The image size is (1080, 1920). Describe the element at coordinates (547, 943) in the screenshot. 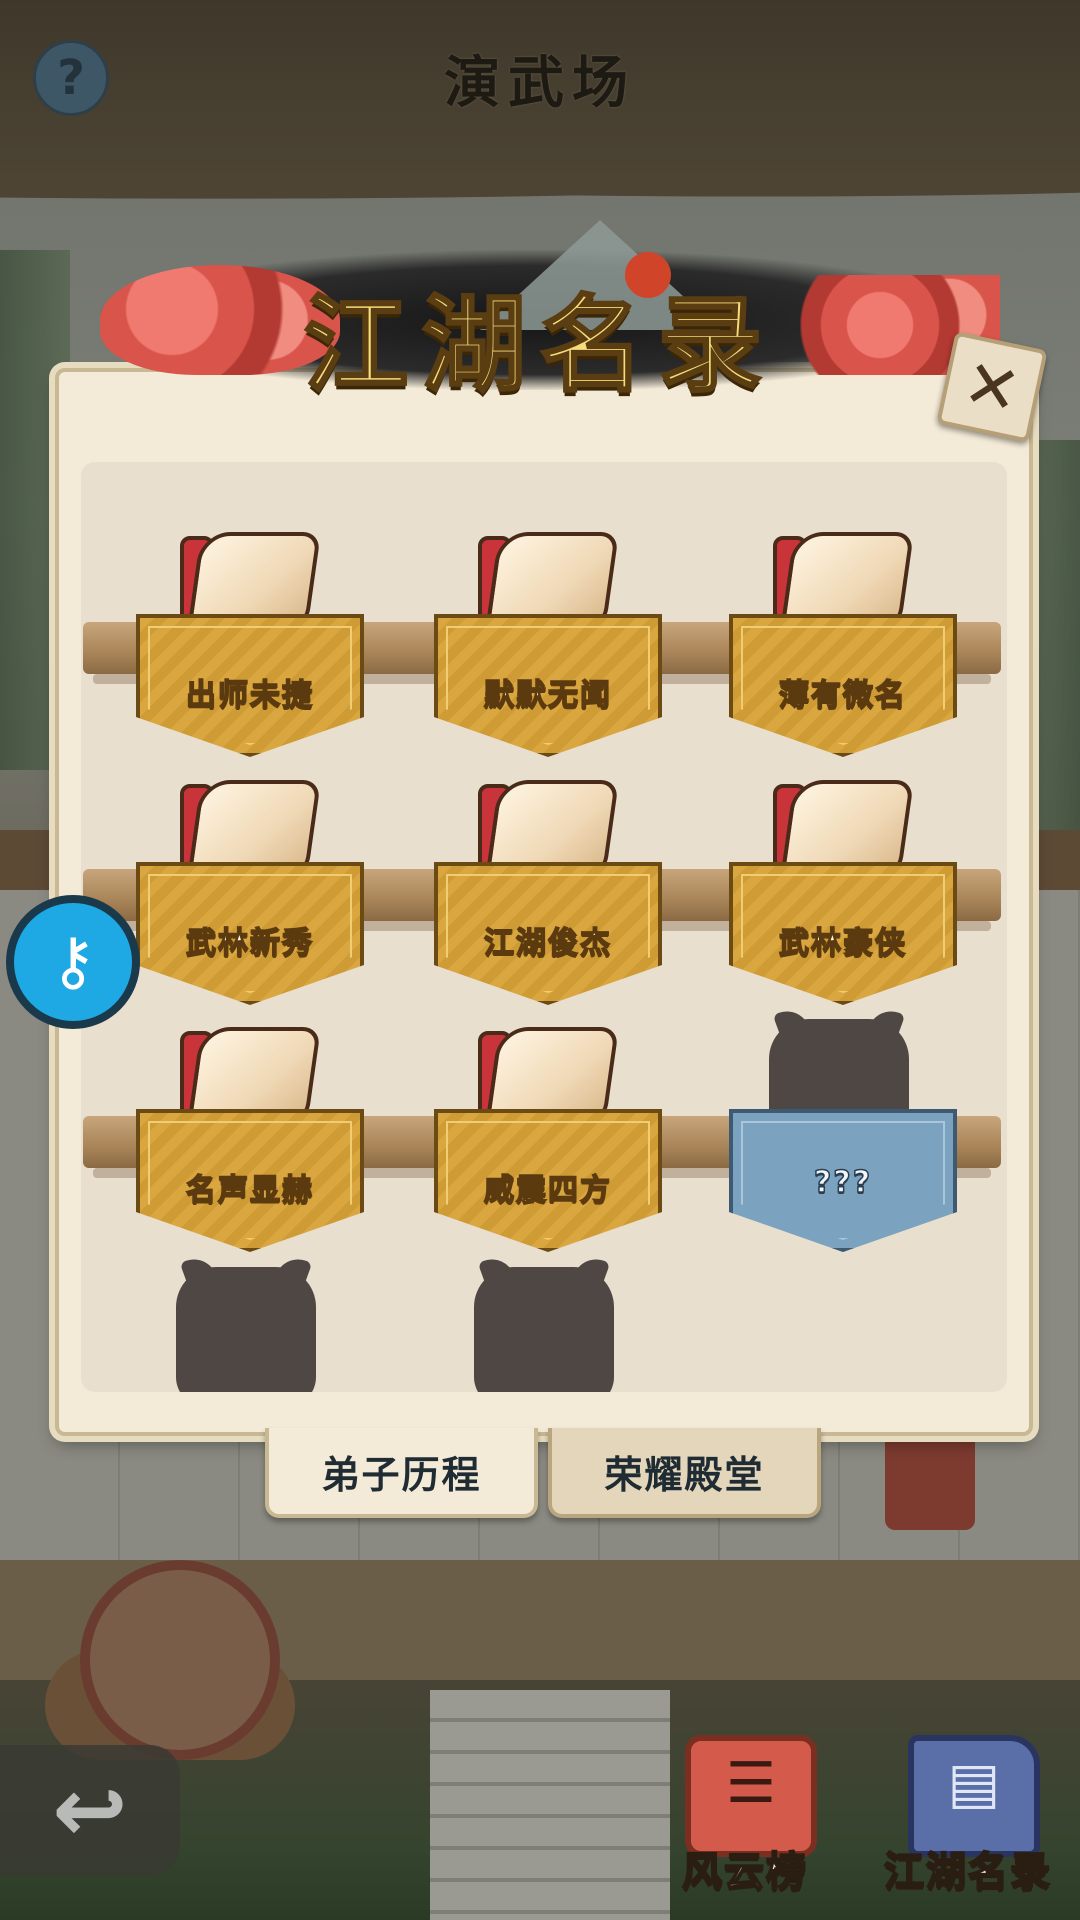

I see `medal-label: 江湖俊杰` at that location.